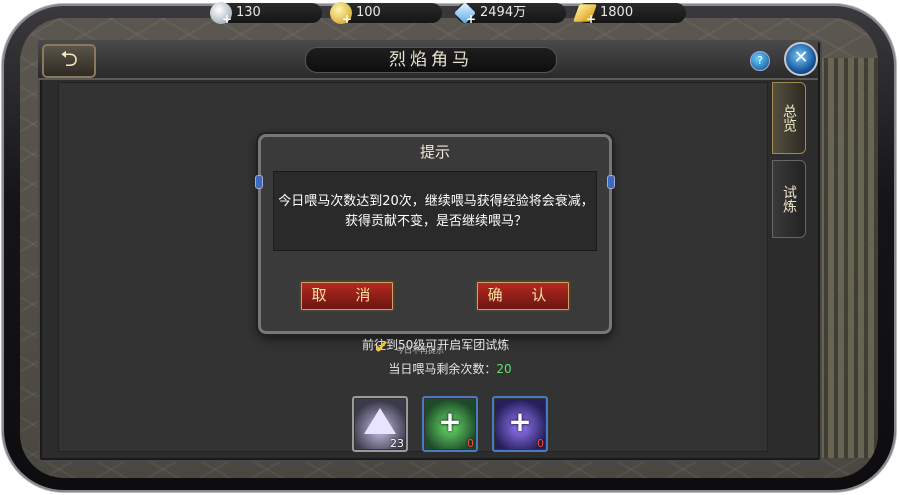  I want to click on item-slot-crystal: 23, so click(380, 424).